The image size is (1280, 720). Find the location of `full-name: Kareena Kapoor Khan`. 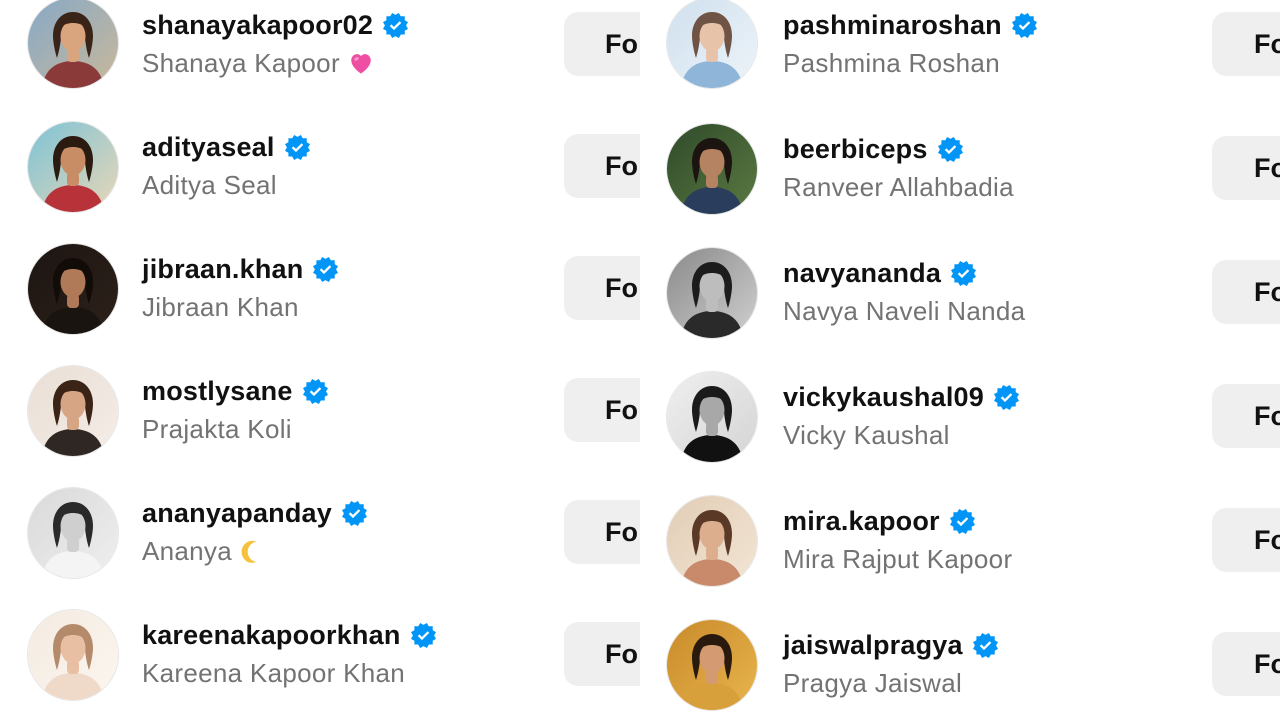

full-name: Kareena Kapoor Khan is located at coordinates (274, 672).